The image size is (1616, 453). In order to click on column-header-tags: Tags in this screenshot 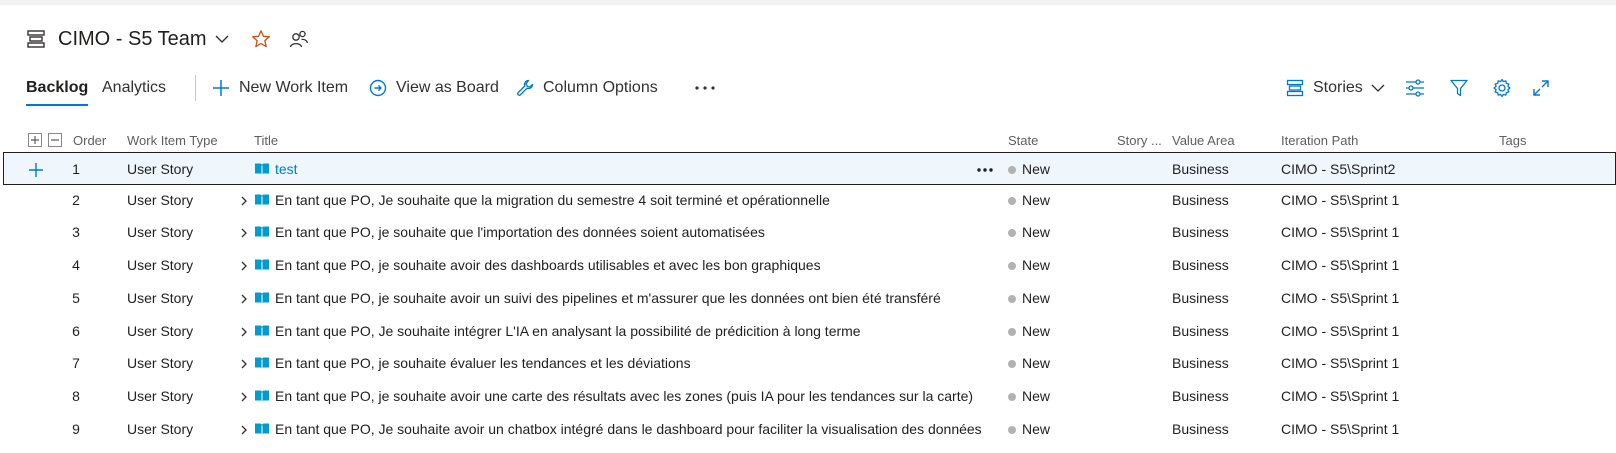, I will do `click(1512, 141)`.